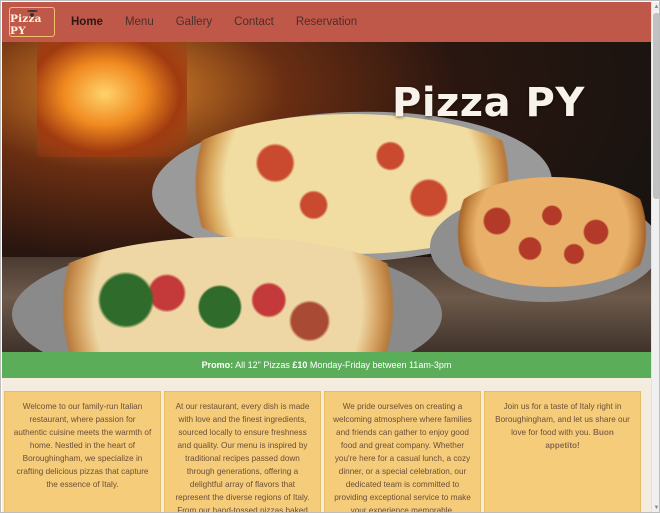  I want to click on scrollbar-thumb, so click(656, 106).